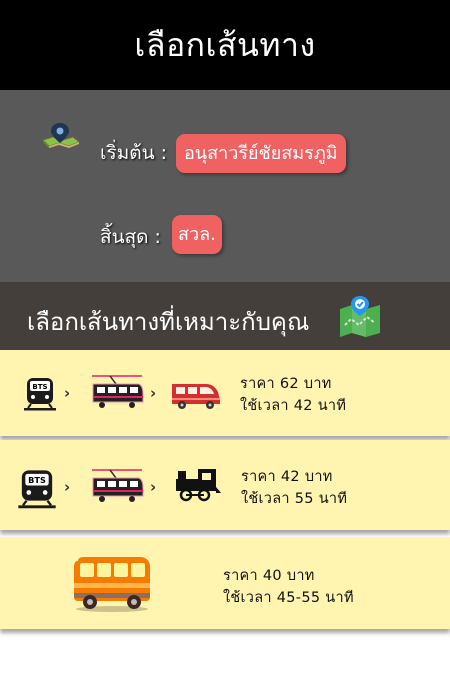 The height and width of the screenshot is (700, 450). I want to click on orange-bus-icon, so click(112, 584).